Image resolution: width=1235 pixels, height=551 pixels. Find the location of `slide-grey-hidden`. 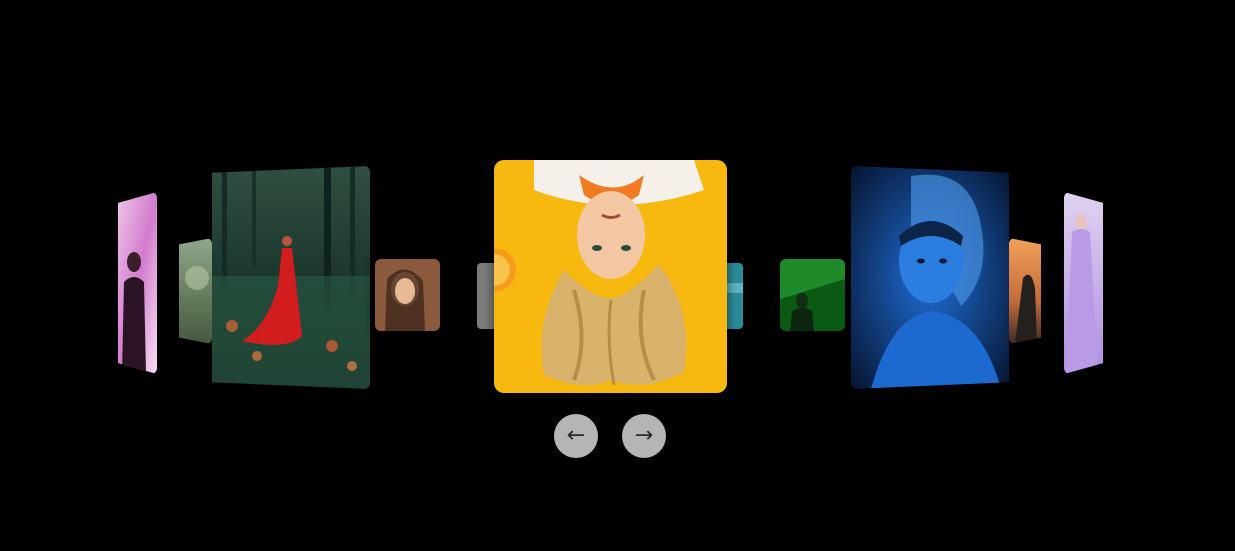

slide-grey-hidden is located at coordinates (486, 296).